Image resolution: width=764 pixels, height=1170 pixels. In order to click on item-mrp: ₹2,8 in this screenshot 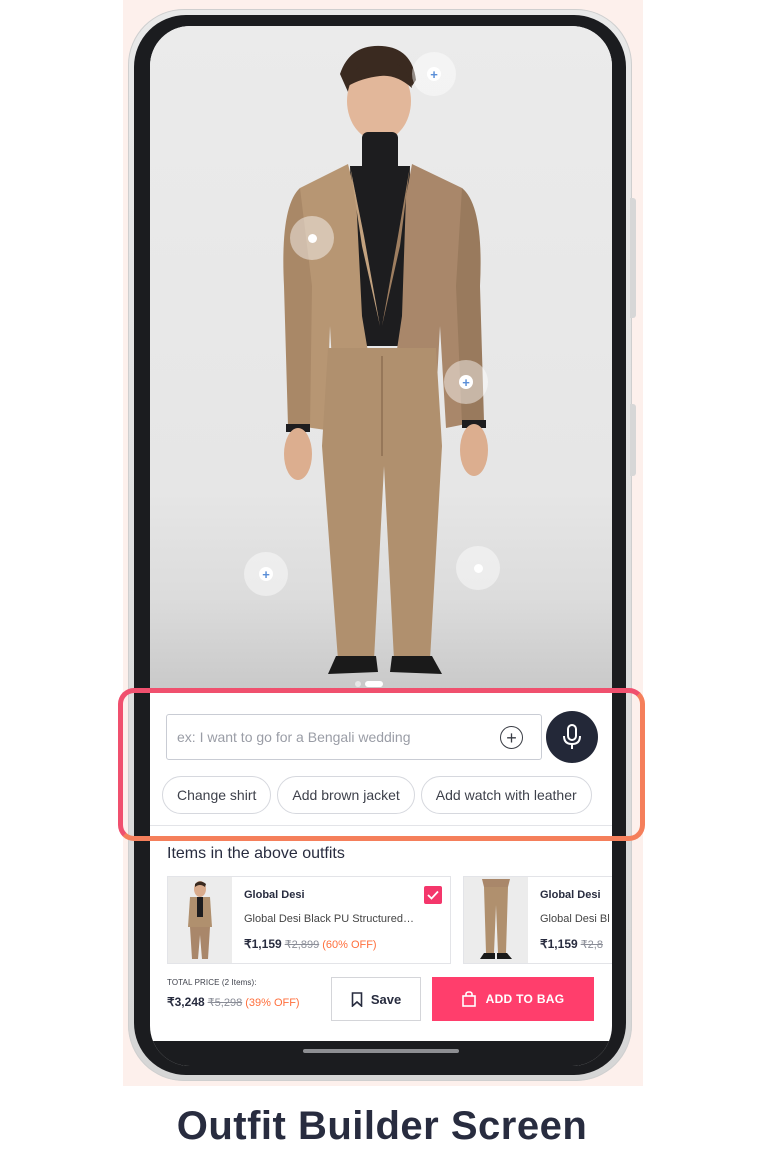, I will do `click(591, 945)`.